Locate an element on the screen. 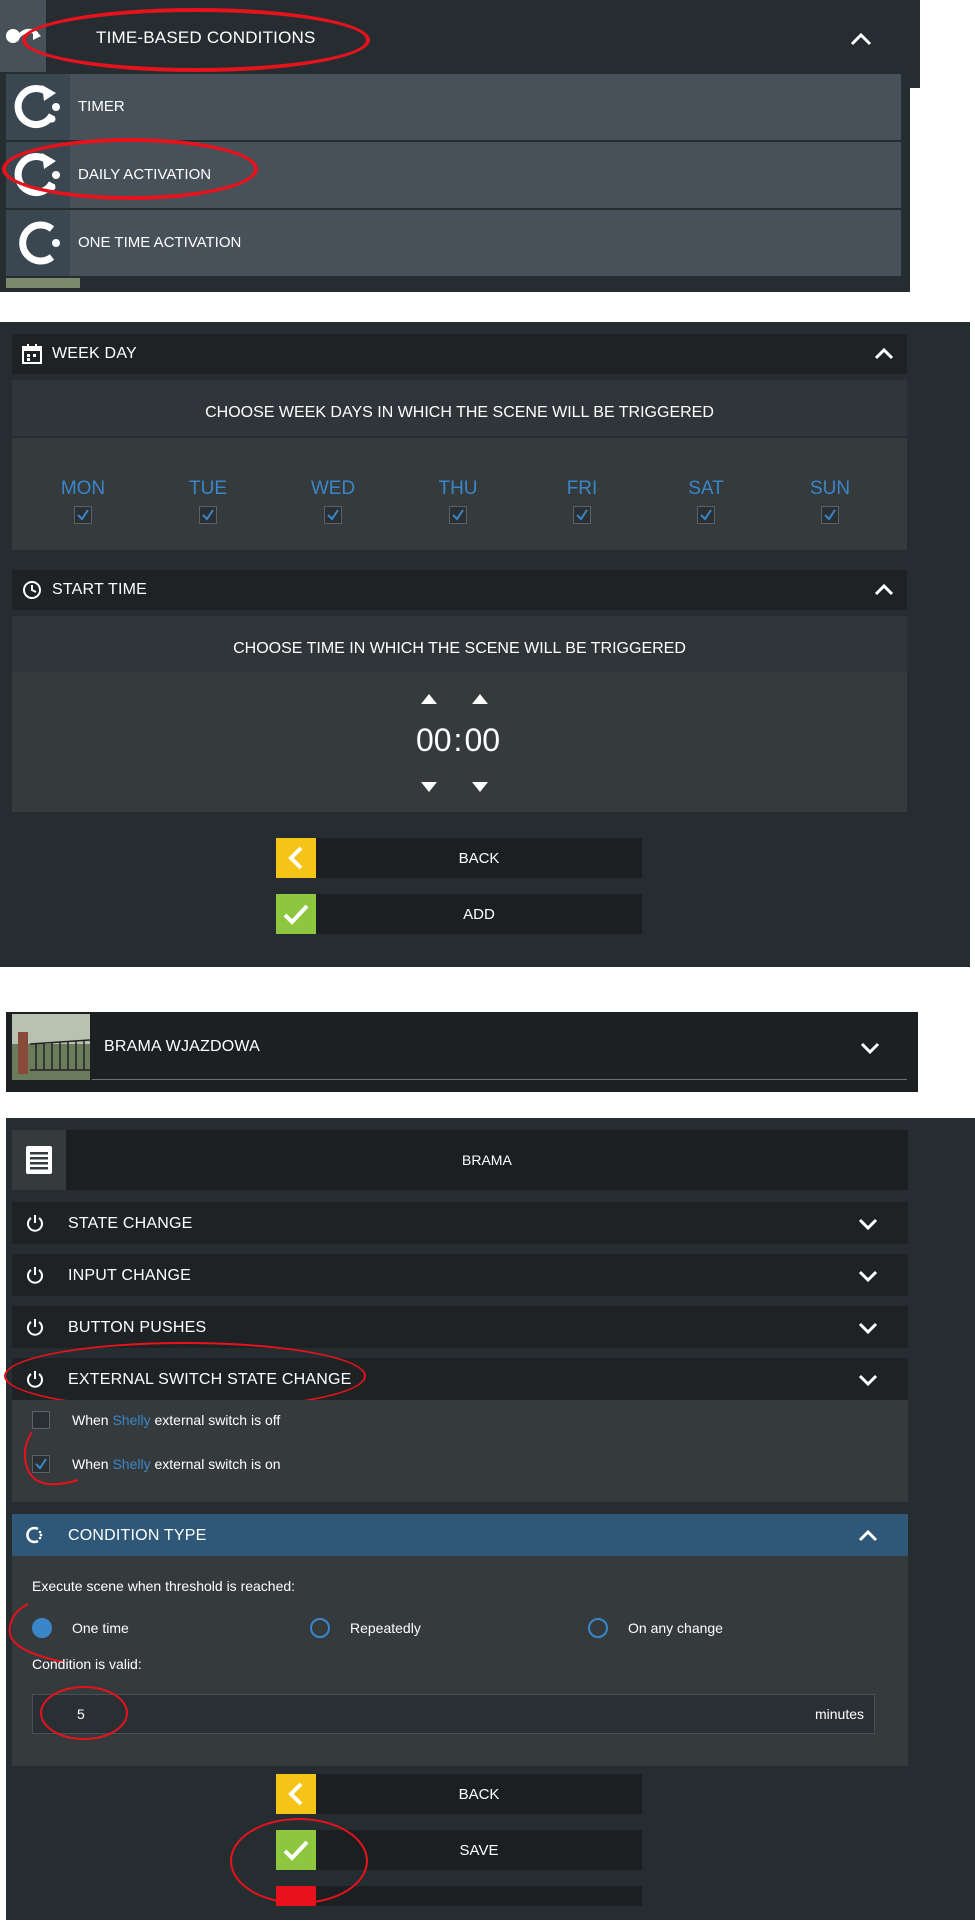 This screenshot has height=1925, width=975. option-switch-on: When Shelly external switch is on is located at coordinates (332, 1464).